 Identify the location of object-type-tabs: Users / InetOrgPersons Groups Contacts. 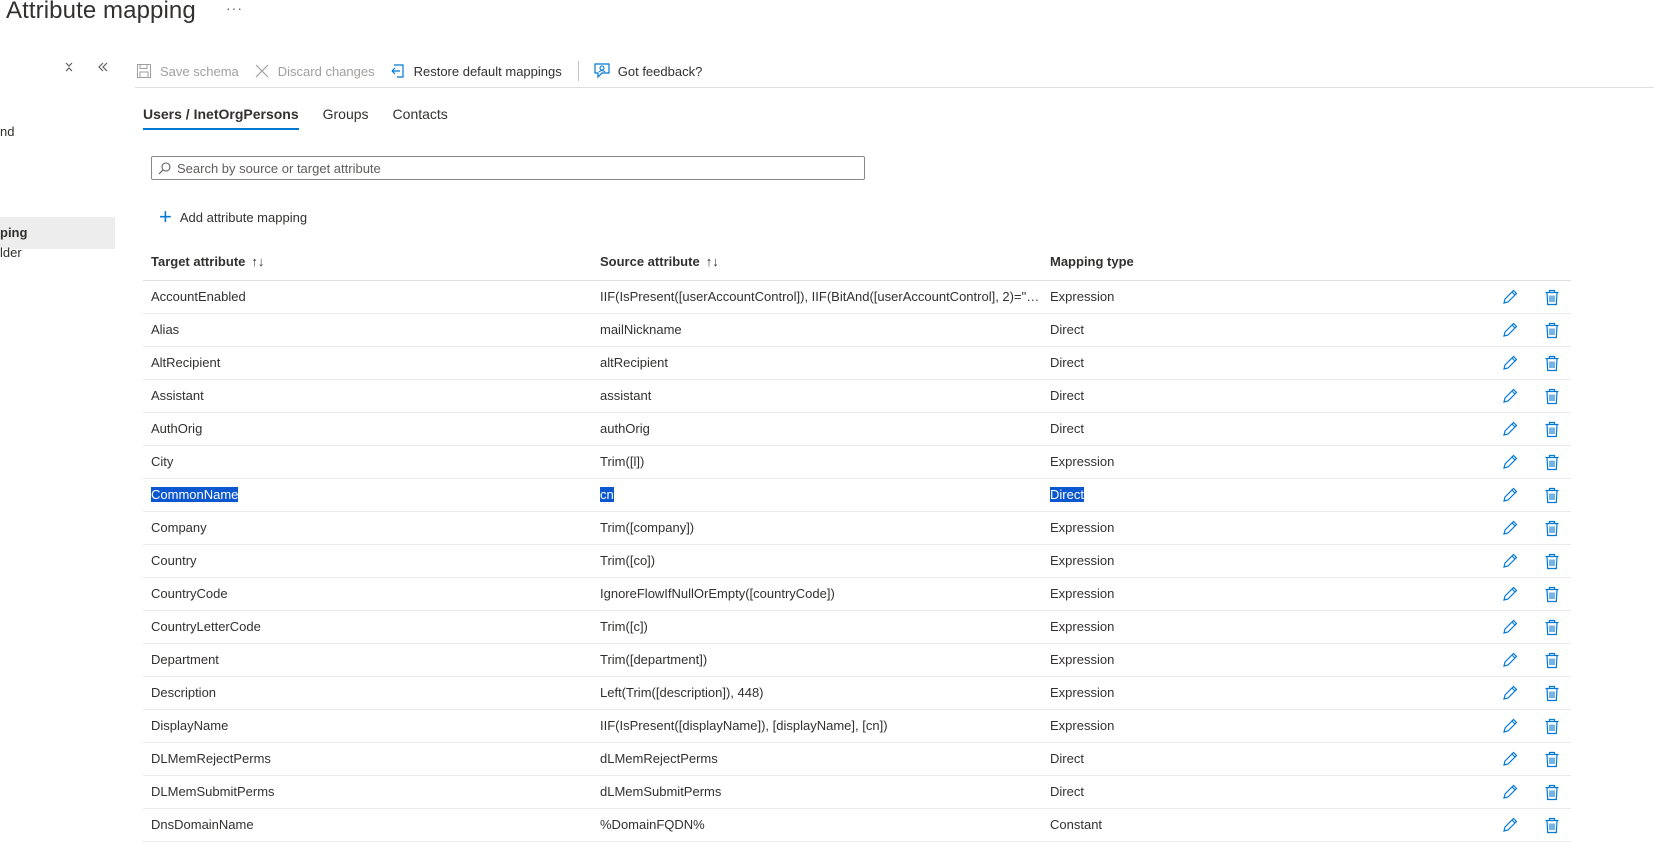
(307, 118).